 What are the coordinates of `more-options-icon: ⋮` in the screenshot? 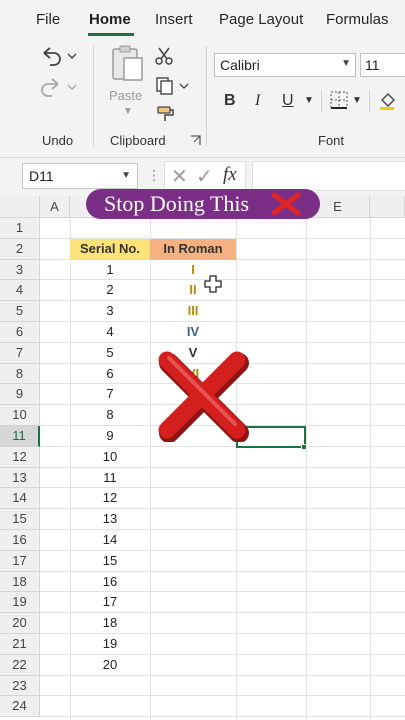 It's located at (154, 175).